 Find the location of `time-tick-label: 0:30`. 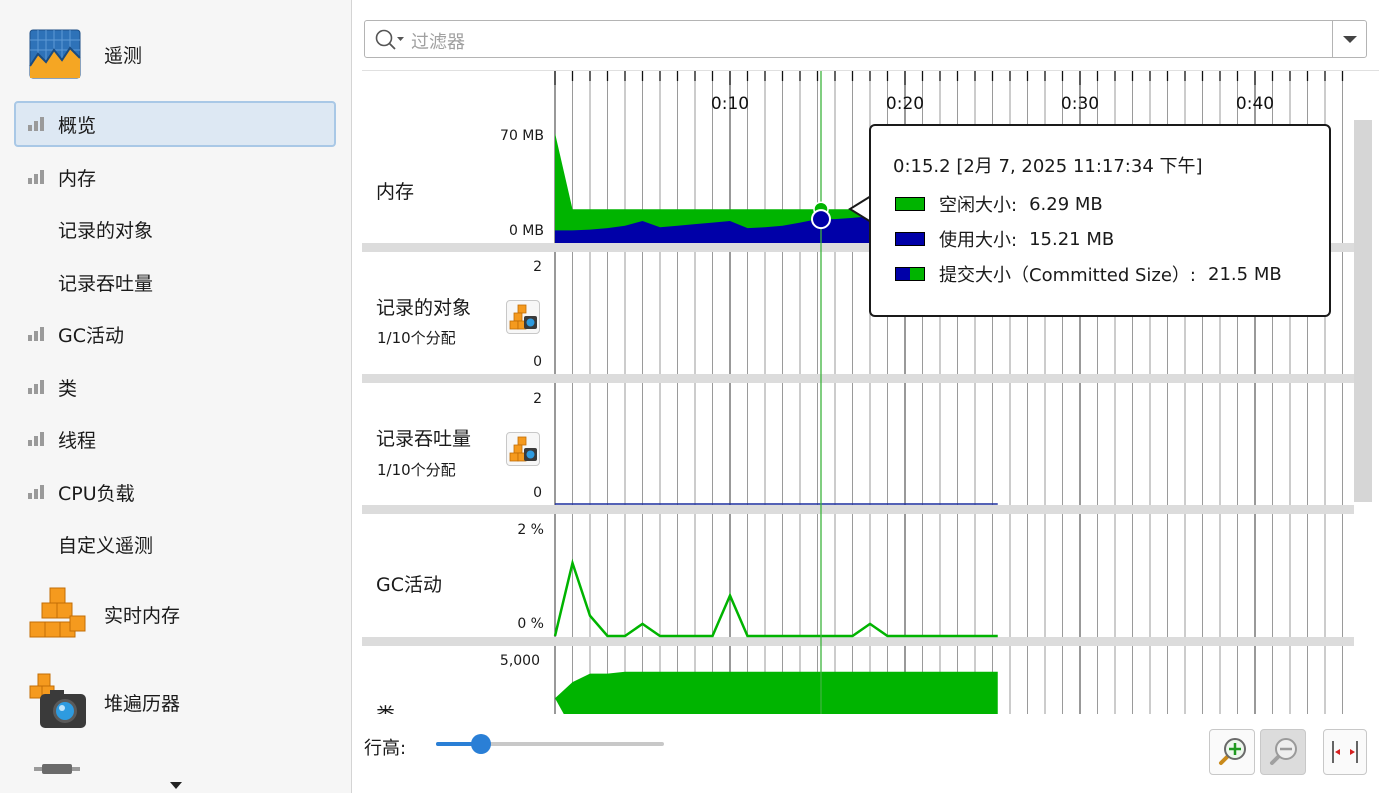

time-tick-label: 0:30 is located at coordinates (1080, 104).